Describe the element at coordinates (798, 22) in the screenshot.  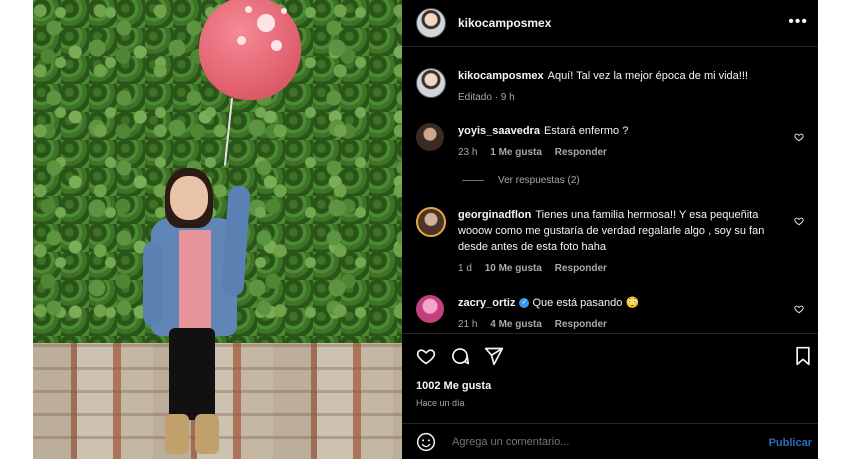
I see `more-horizontal-icon: •••` at that location.